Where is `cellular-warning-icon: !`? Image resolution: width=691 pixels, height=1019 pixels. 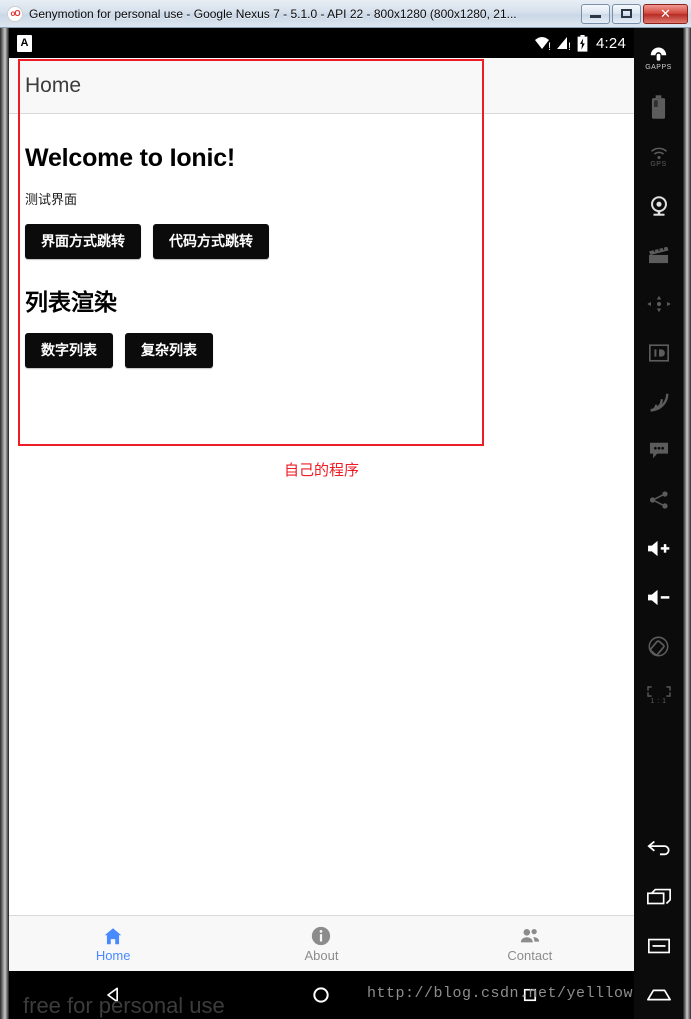
cellular-warning-icon: ! is located at coordinates (564, 43).